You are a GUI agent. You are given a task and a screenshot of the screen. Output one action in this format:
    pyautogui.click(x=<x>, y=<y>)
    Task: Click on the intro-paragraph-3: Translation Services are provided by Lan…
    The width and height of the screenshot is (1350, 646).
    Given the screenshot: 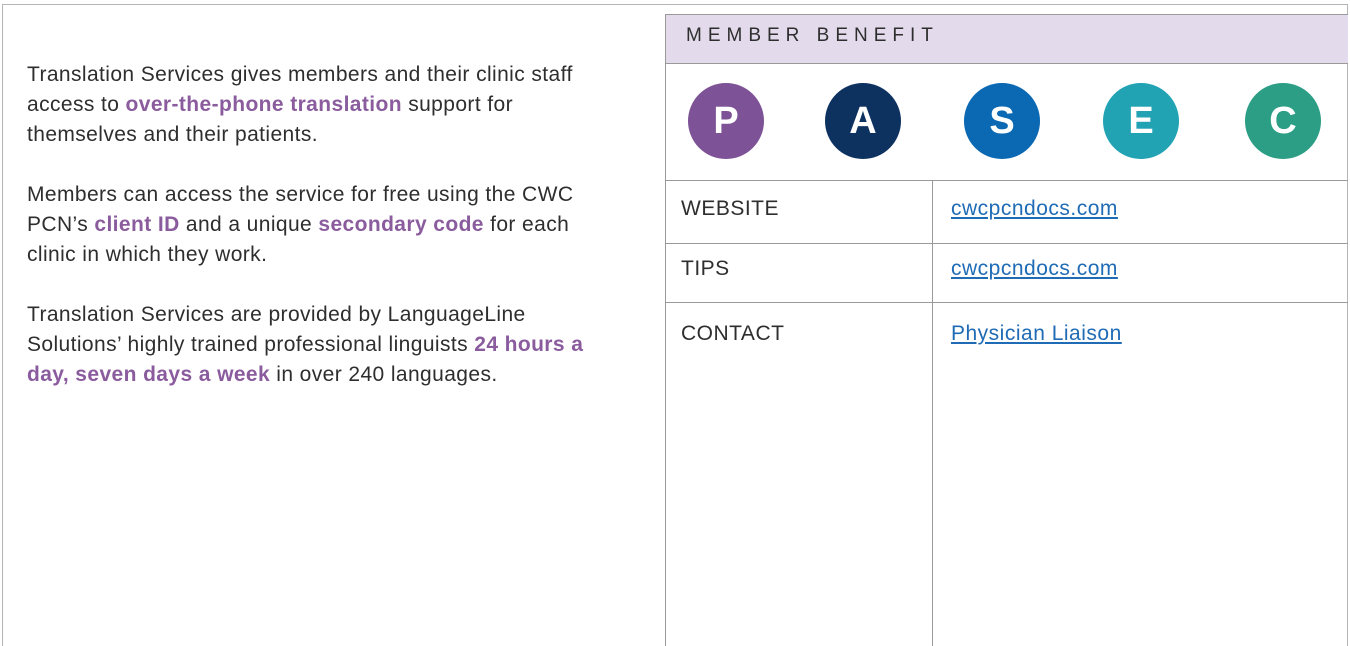 What is the action you would take?
    pyautogui.click(x=317, y=345)
    